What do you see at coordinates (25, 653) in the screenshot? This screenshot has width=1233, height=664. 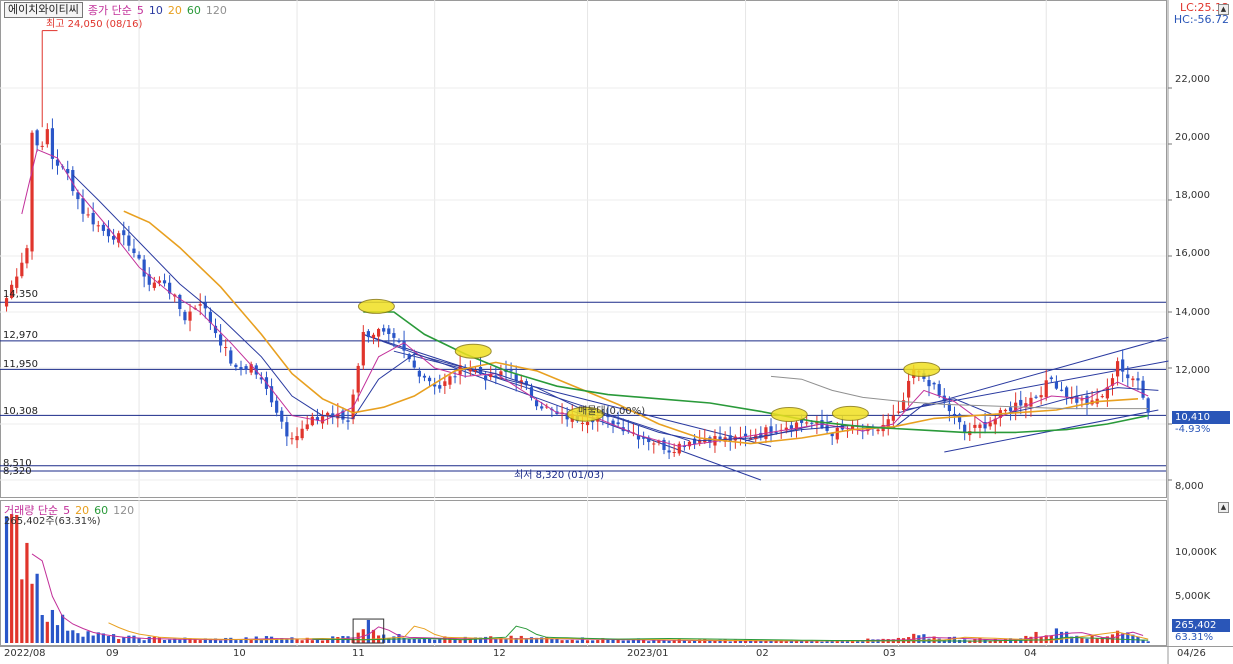 I see `x-label-2022-08: 2022/08` at bounding box center [25, 653].